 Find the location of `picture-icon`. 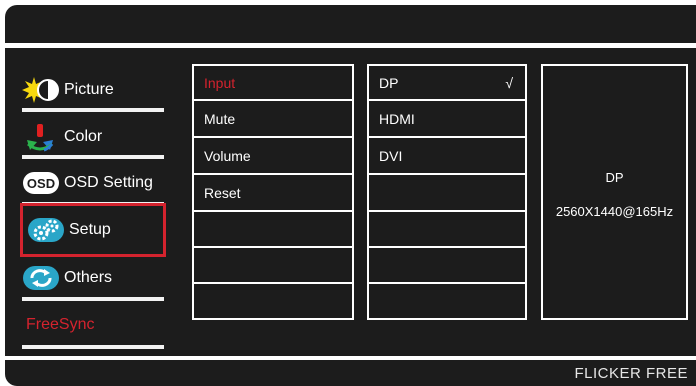

picture-icon is located at coordinates (41, 90).